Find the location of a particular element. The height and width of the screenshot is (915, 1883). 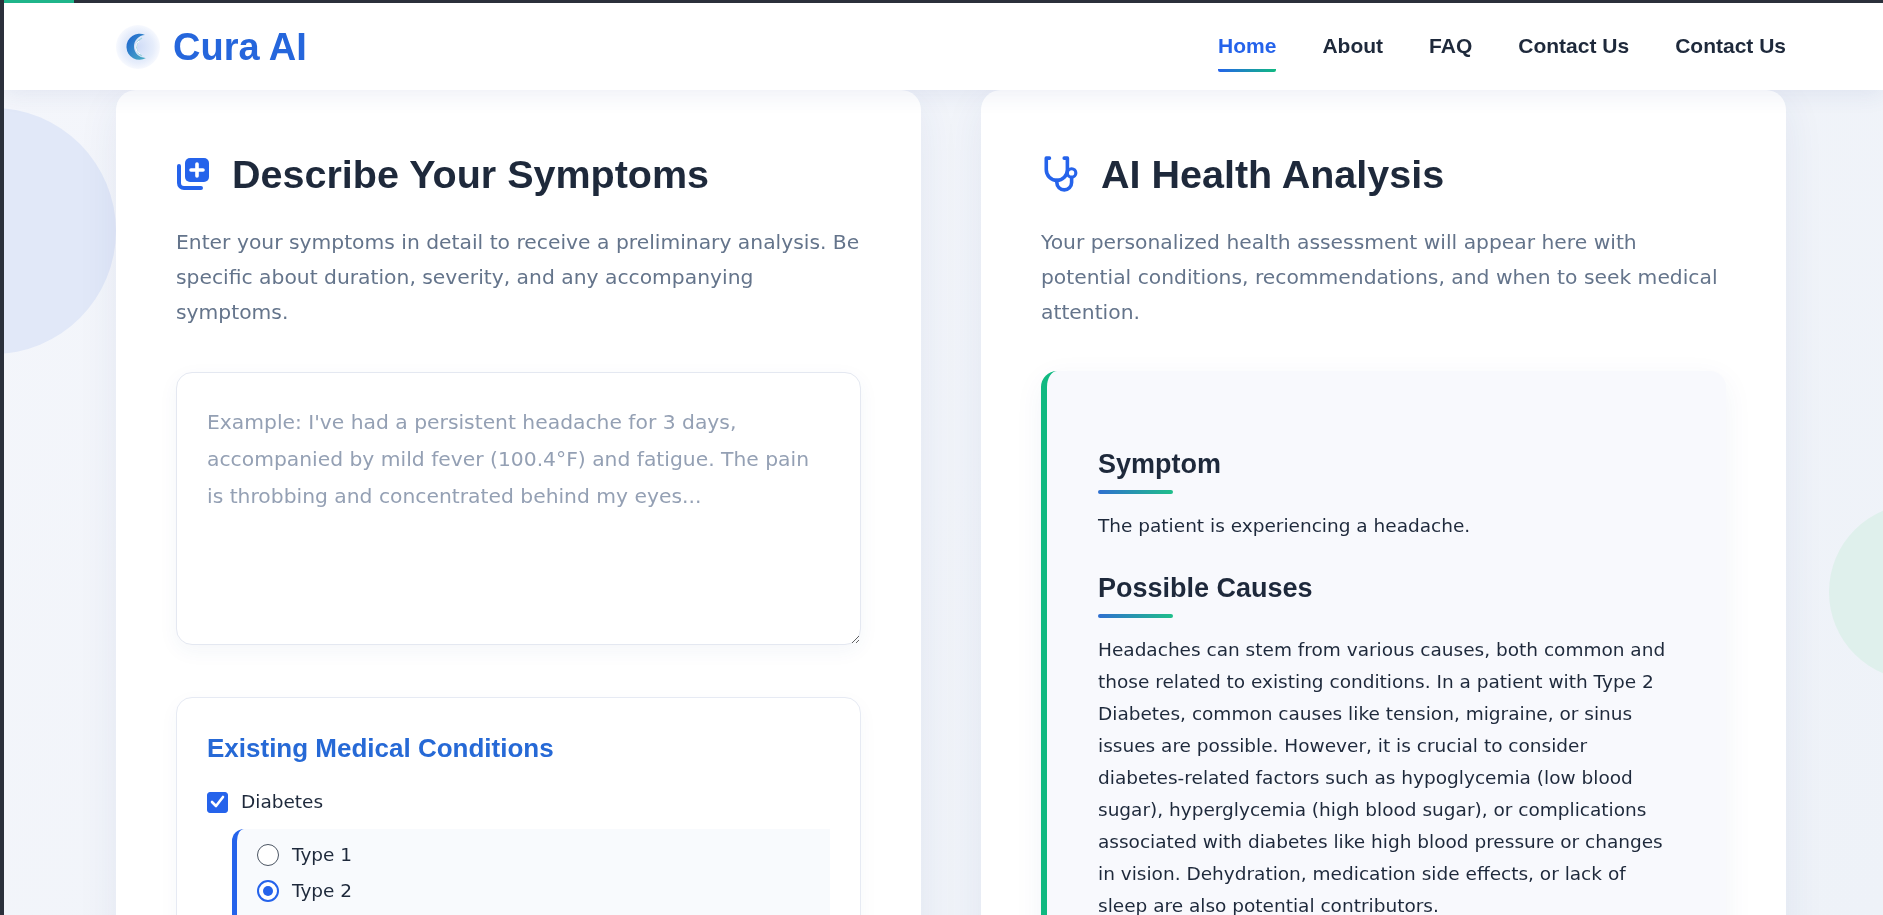

logo-icon is located at coordinates (138, 46).